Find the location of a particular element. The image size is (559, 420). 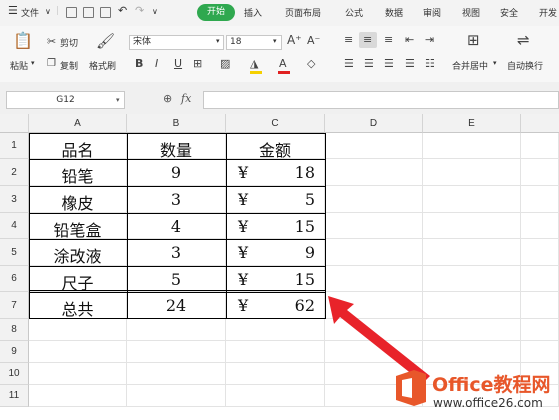

tab-view: 视图 is located at coordinates (471, 12).